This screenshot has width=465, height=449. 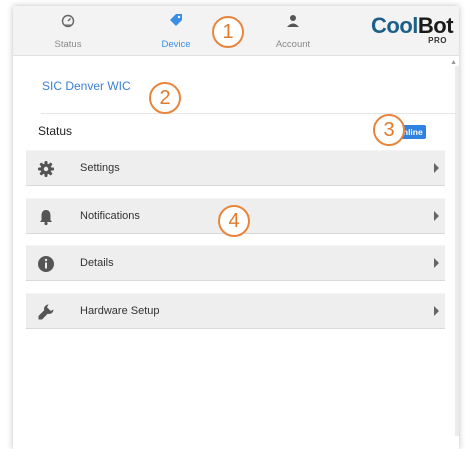 What do you see at coordinates (389, 130) in the screenshot?
I see `callout-marker-3: 3` at bounding box center [389, 130].